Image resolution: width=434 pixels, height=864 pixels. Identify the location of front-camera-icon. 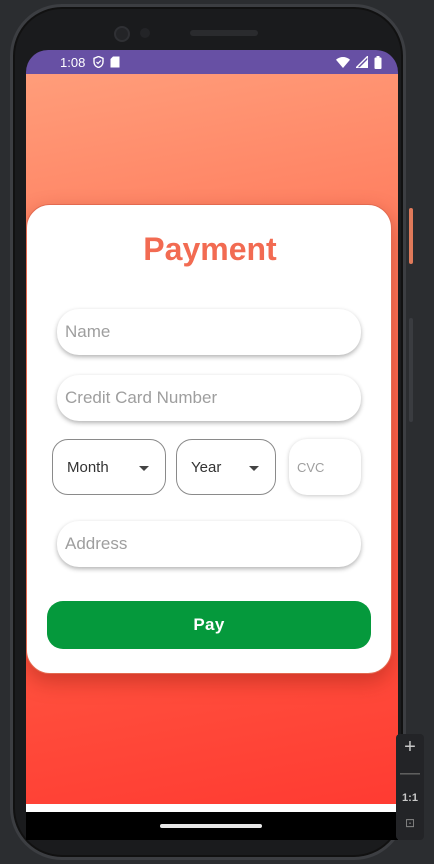
(122, 34).